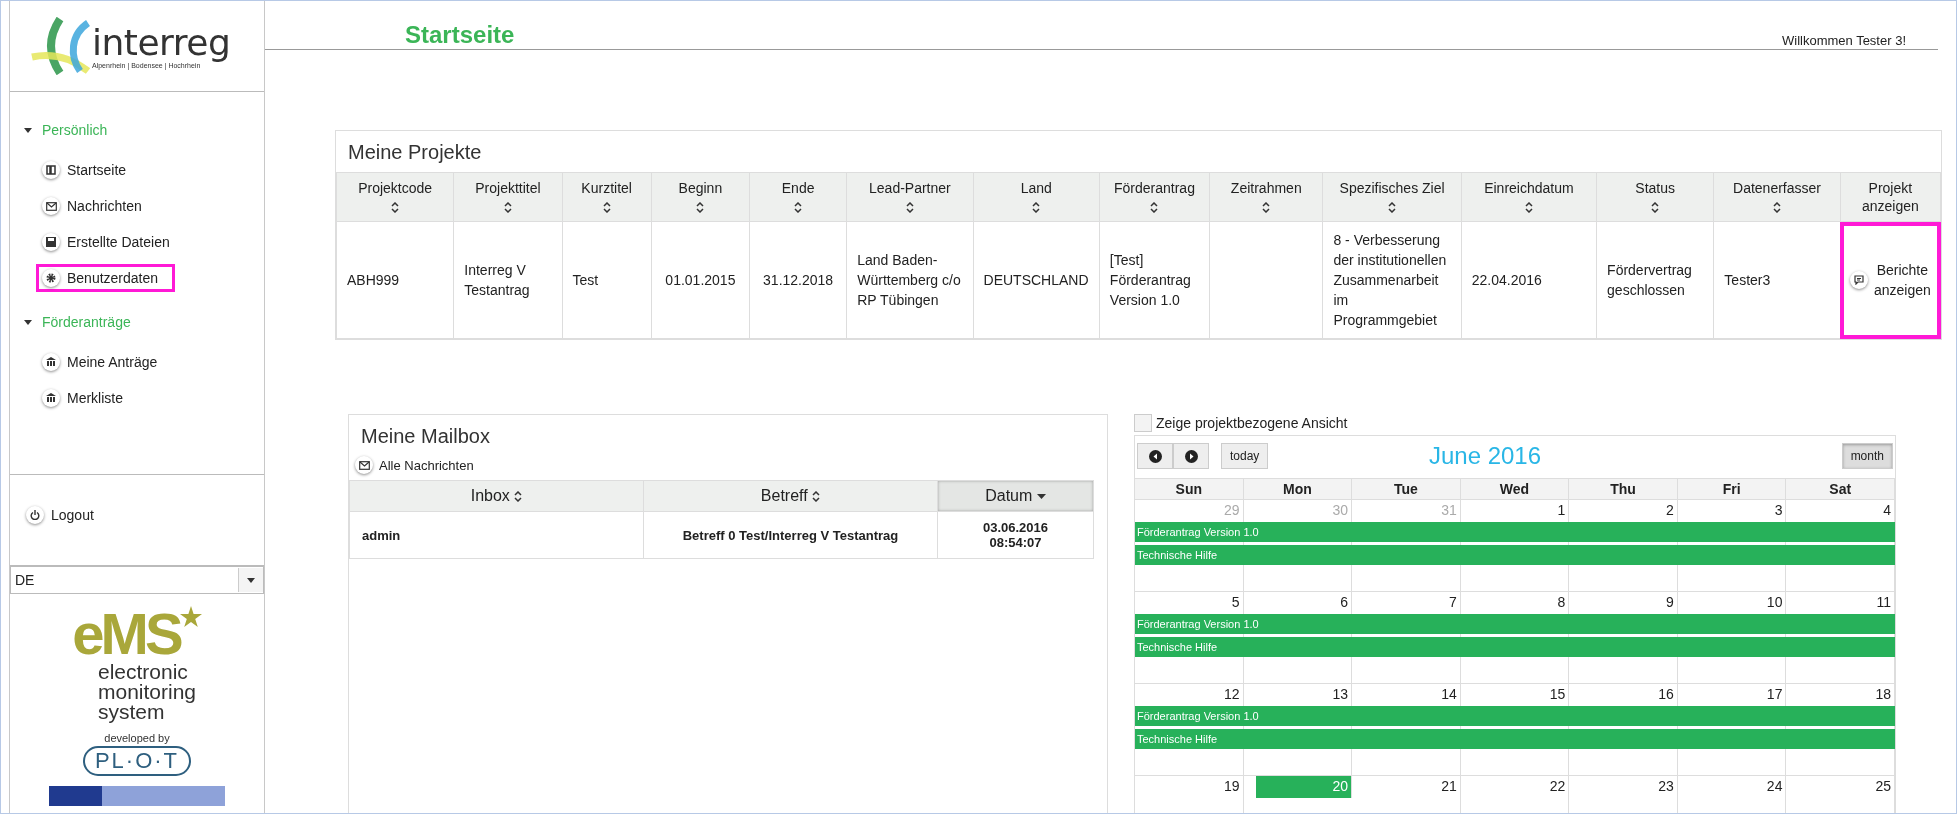 This screenshot has width=1957, height=814. I want to click on nav-item: Benutzerdaten, so click(106, 278).